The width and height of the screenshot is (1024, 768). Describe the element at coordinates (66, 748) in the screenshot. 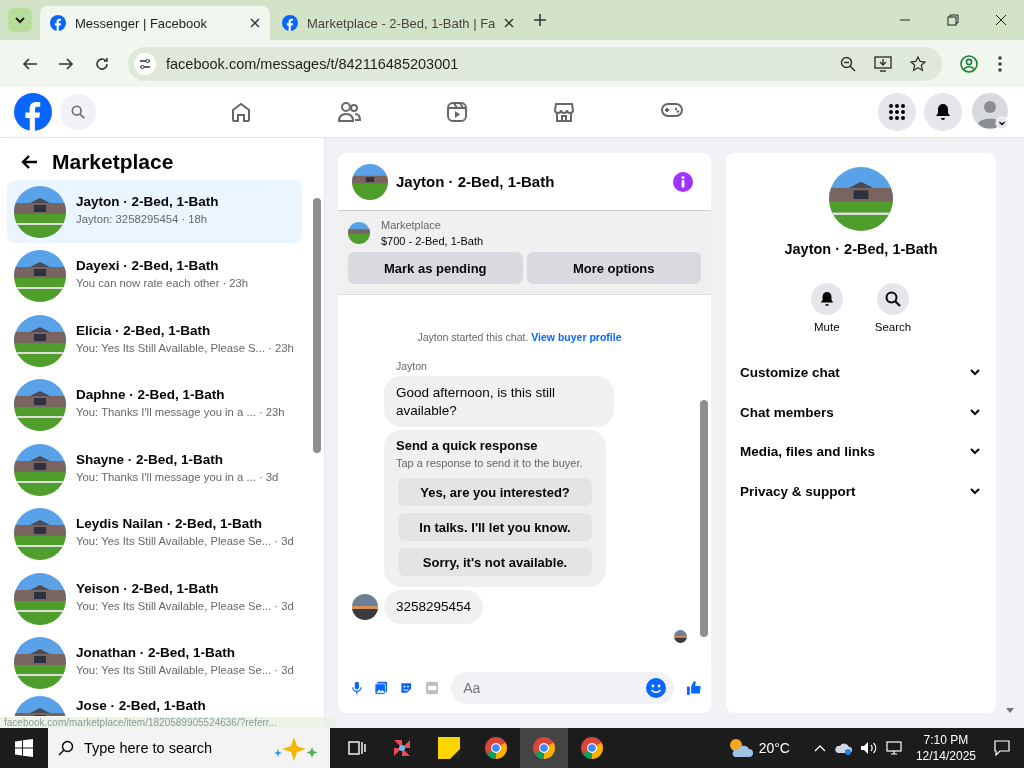

I see `search-icon` at that location.